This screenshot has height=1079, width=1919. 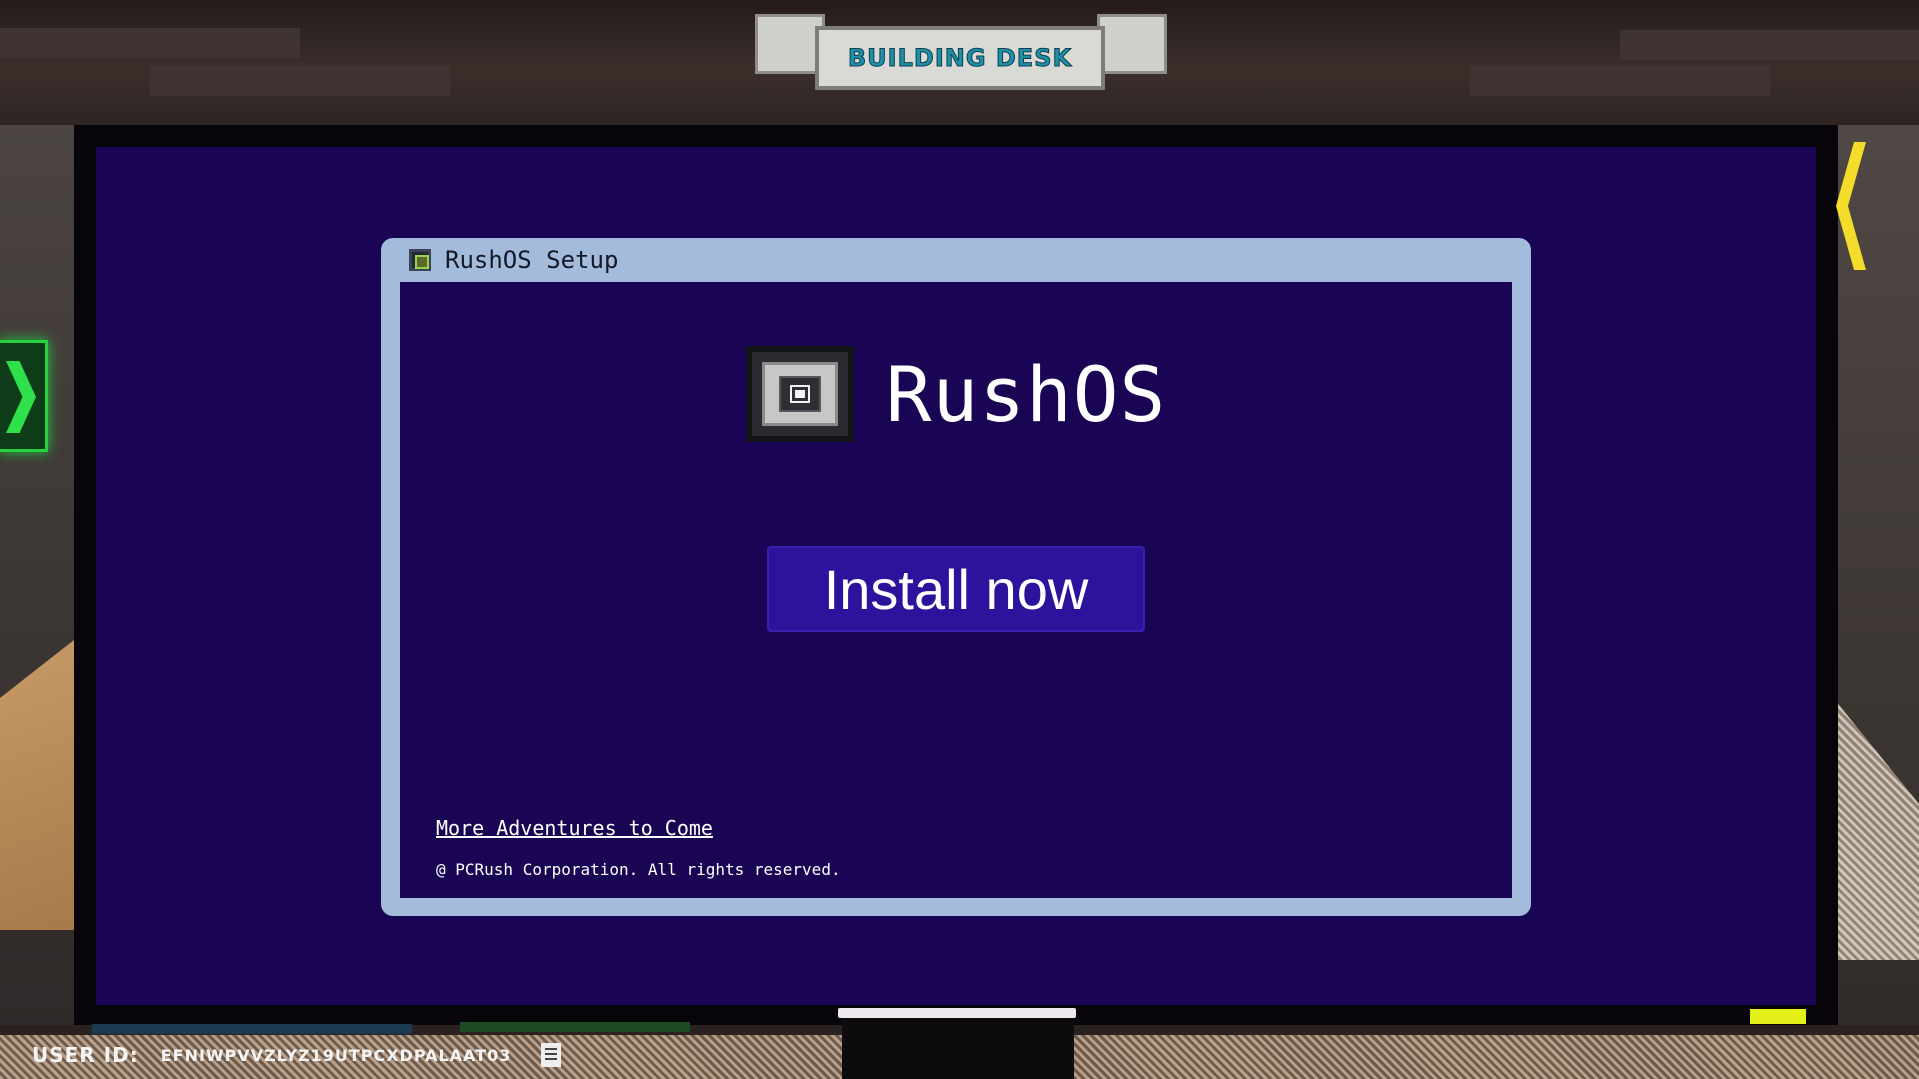 What do you see at coordinates (551, 1055) in the screenshot?
I see `copy-icon` at bounding box center [551, 1055].